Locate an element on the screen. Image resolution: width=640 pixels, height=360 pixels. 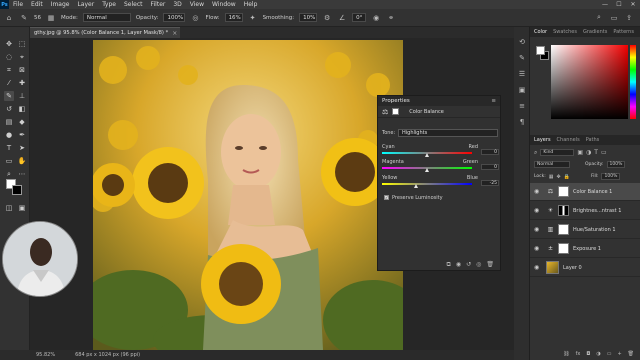
tab-gradients: Gradients is located at coordinates (595, 32).